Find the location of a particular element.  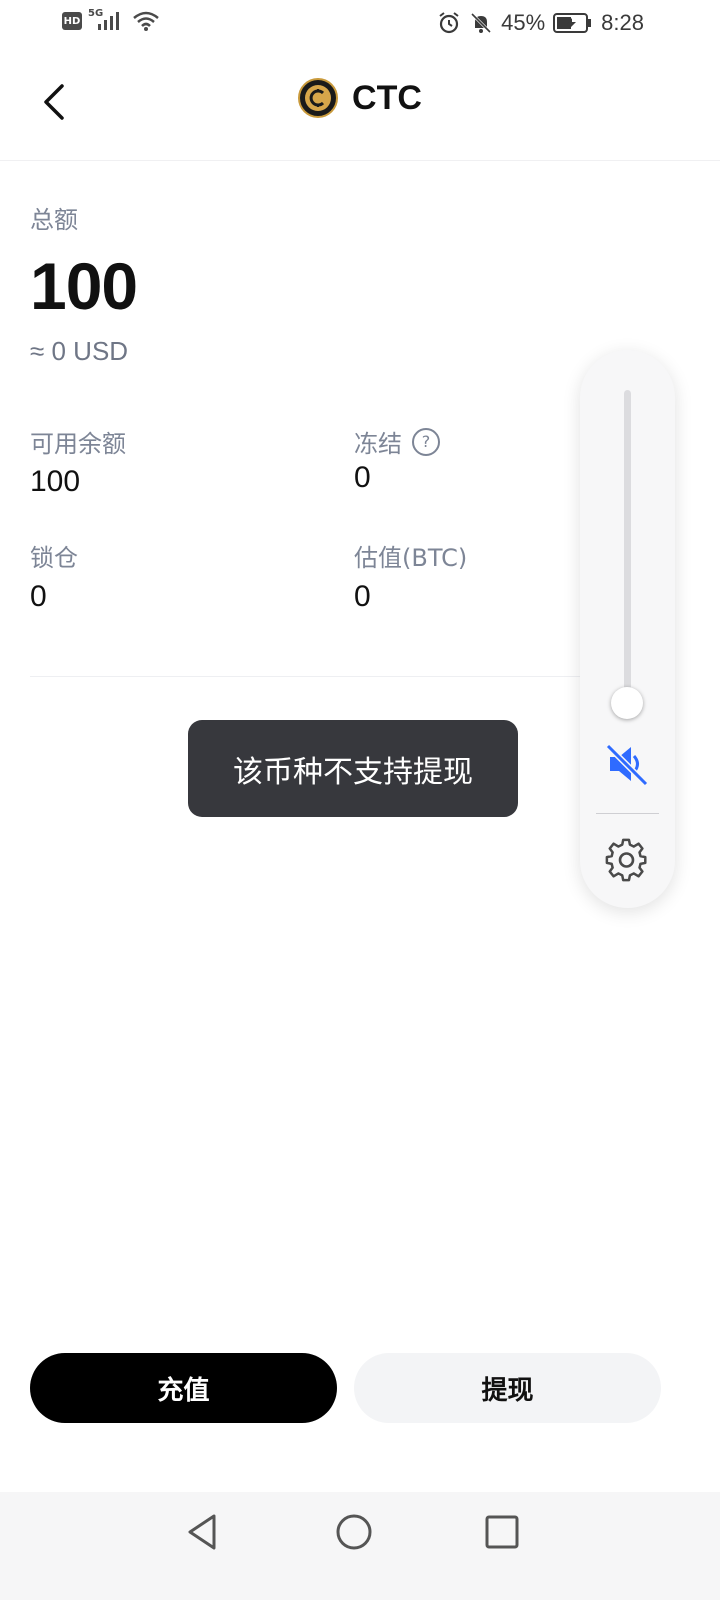

toast-message: 该币种不支持提现 is located at coordinates (353, 768).